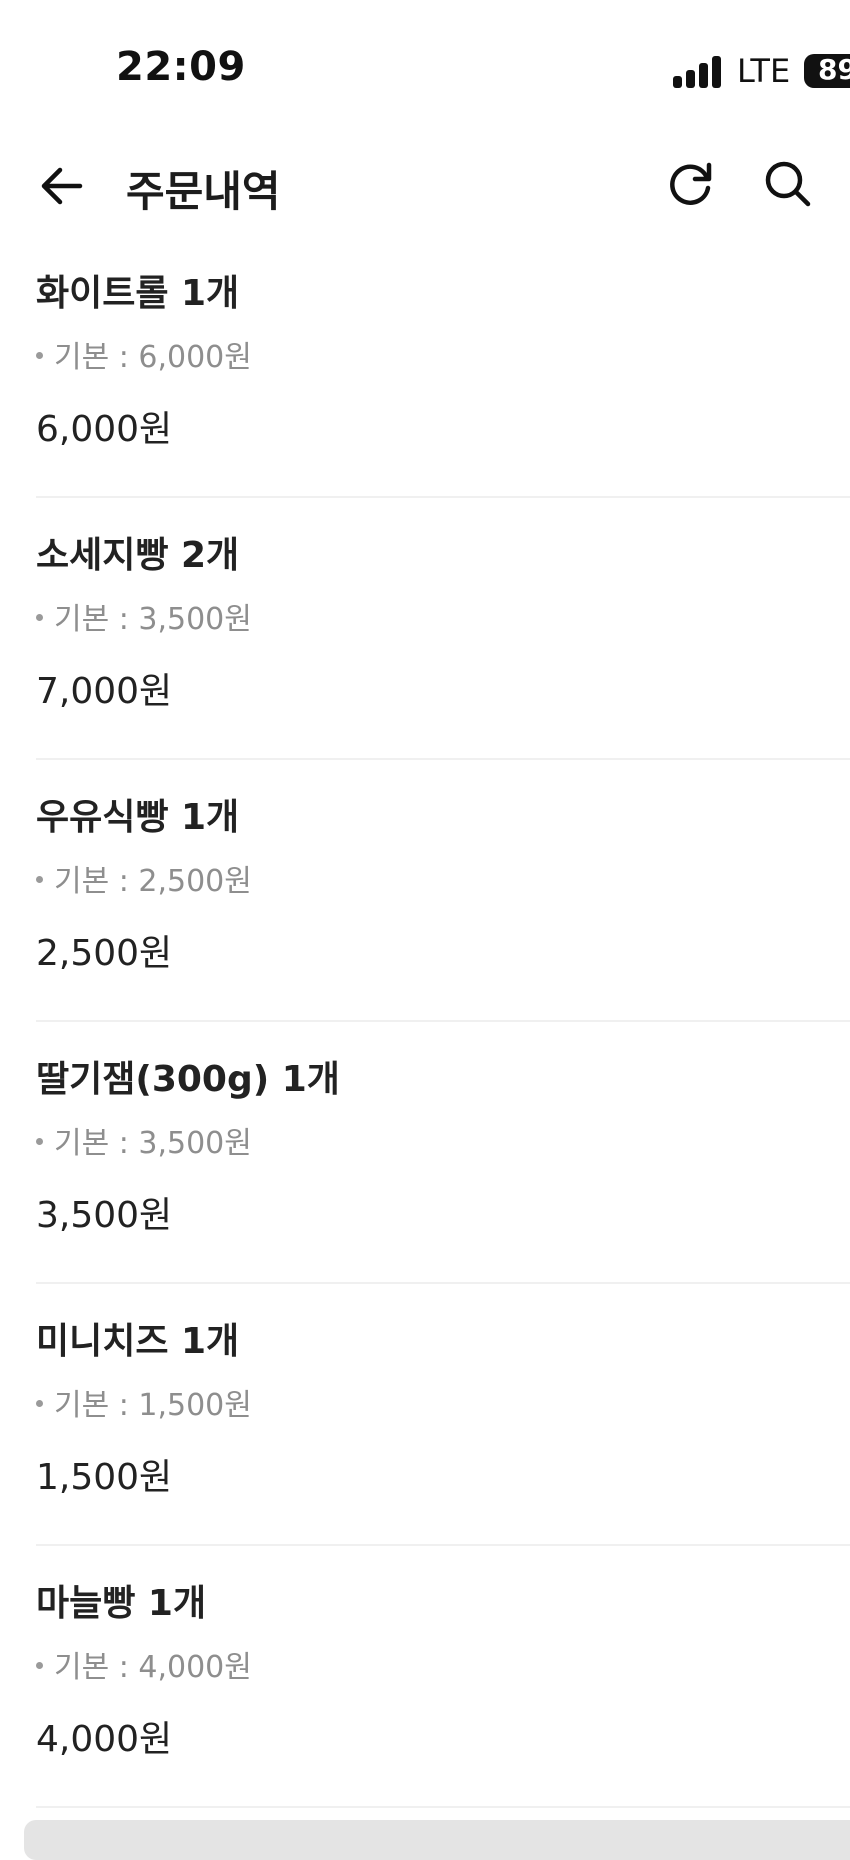 The image size is (850, 1860). I want to click on network-type: LTE, so click(764, 71).